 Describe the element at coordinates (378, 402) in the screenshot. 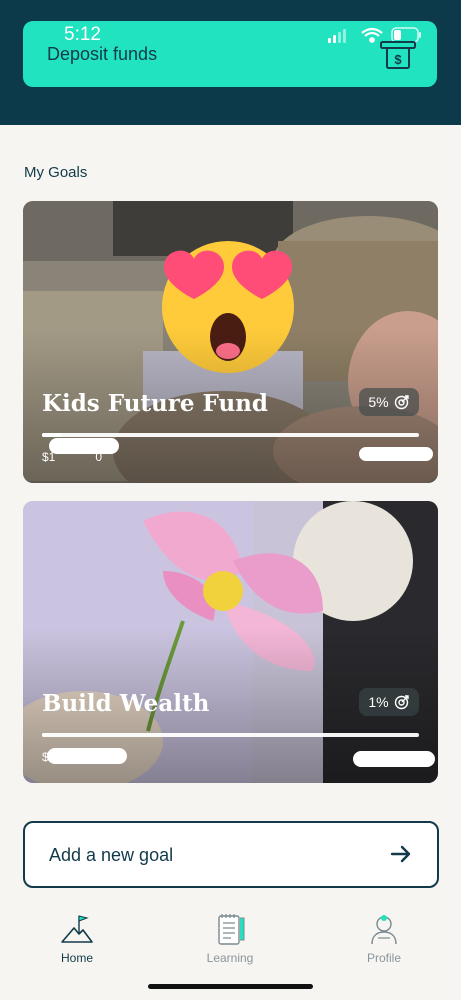

I see `goal-percent: 5%` at that location.